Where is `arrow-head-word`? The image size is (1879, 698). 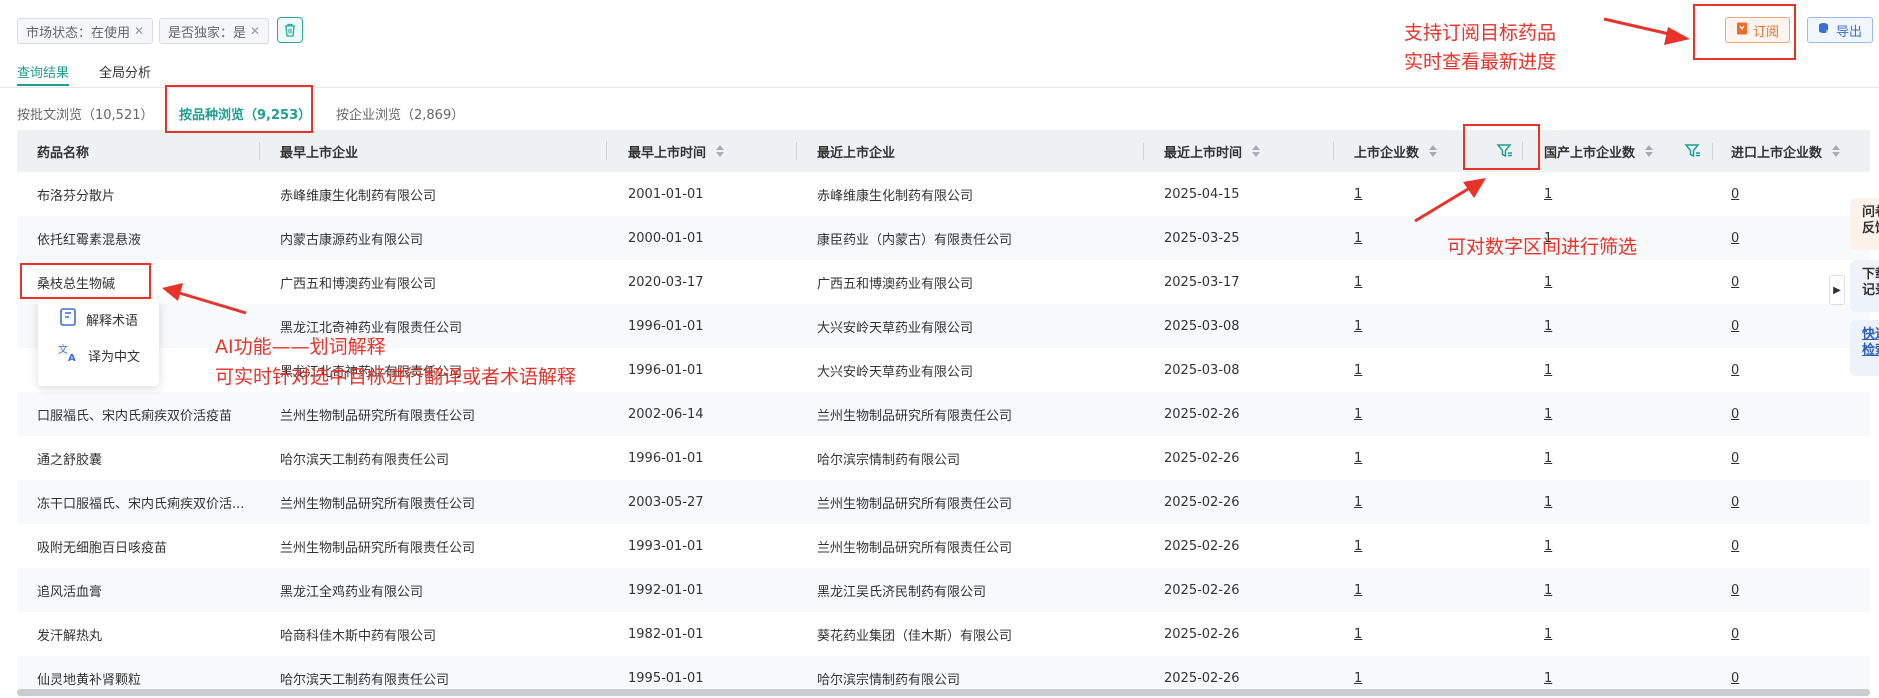 arrow-head-word is located at coordinates (172, 292).